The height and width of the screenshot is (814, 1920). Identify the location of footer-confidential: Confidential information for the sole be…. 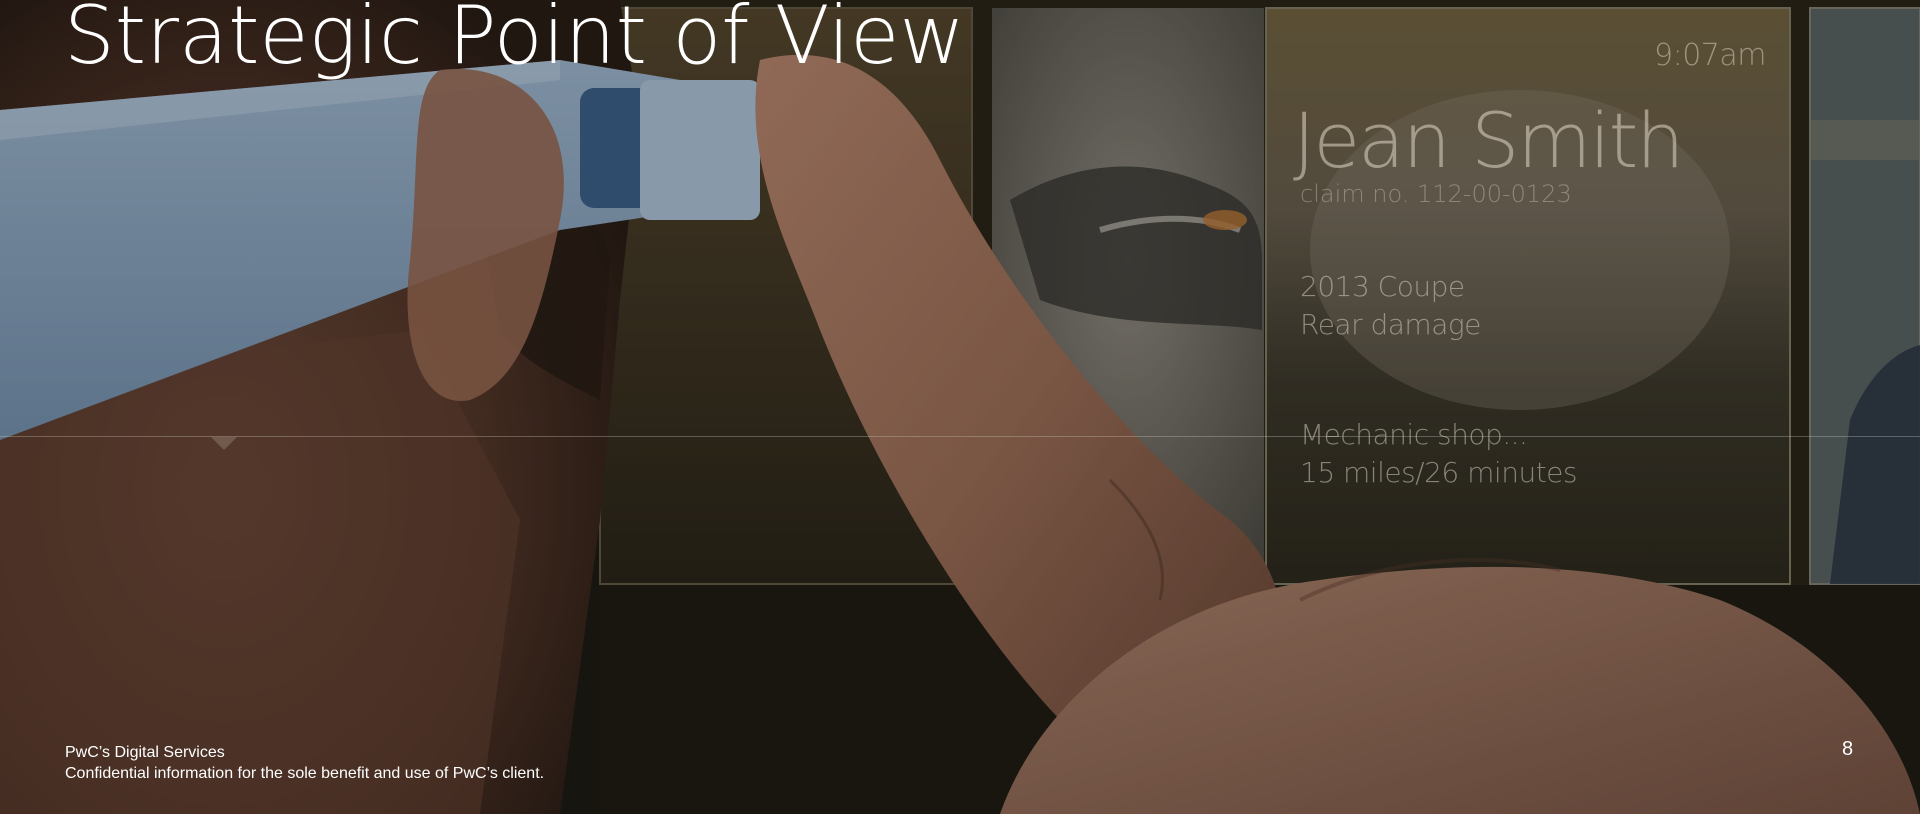
(305, 773).